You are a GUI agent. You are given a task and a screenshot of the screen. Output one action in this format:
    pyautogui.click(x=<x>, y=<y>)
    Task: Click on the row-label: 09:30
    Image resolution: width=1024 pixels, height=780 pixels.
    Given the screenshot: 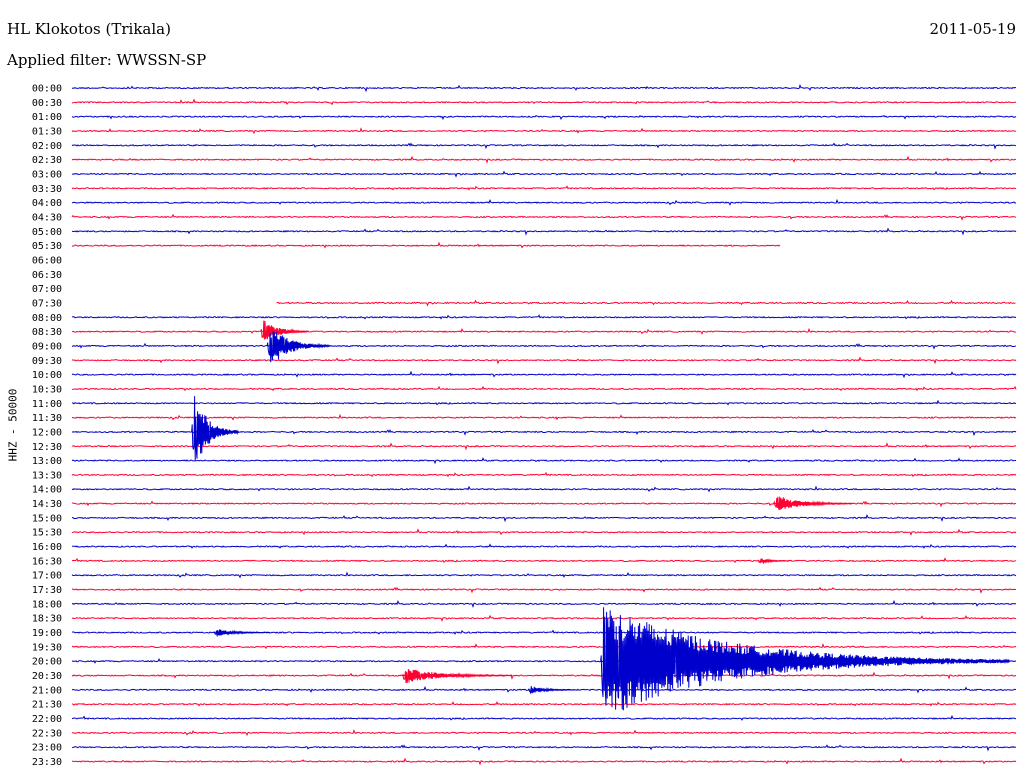 What is the action you would take?
    pyautogui.click(x=47, y=361)
    